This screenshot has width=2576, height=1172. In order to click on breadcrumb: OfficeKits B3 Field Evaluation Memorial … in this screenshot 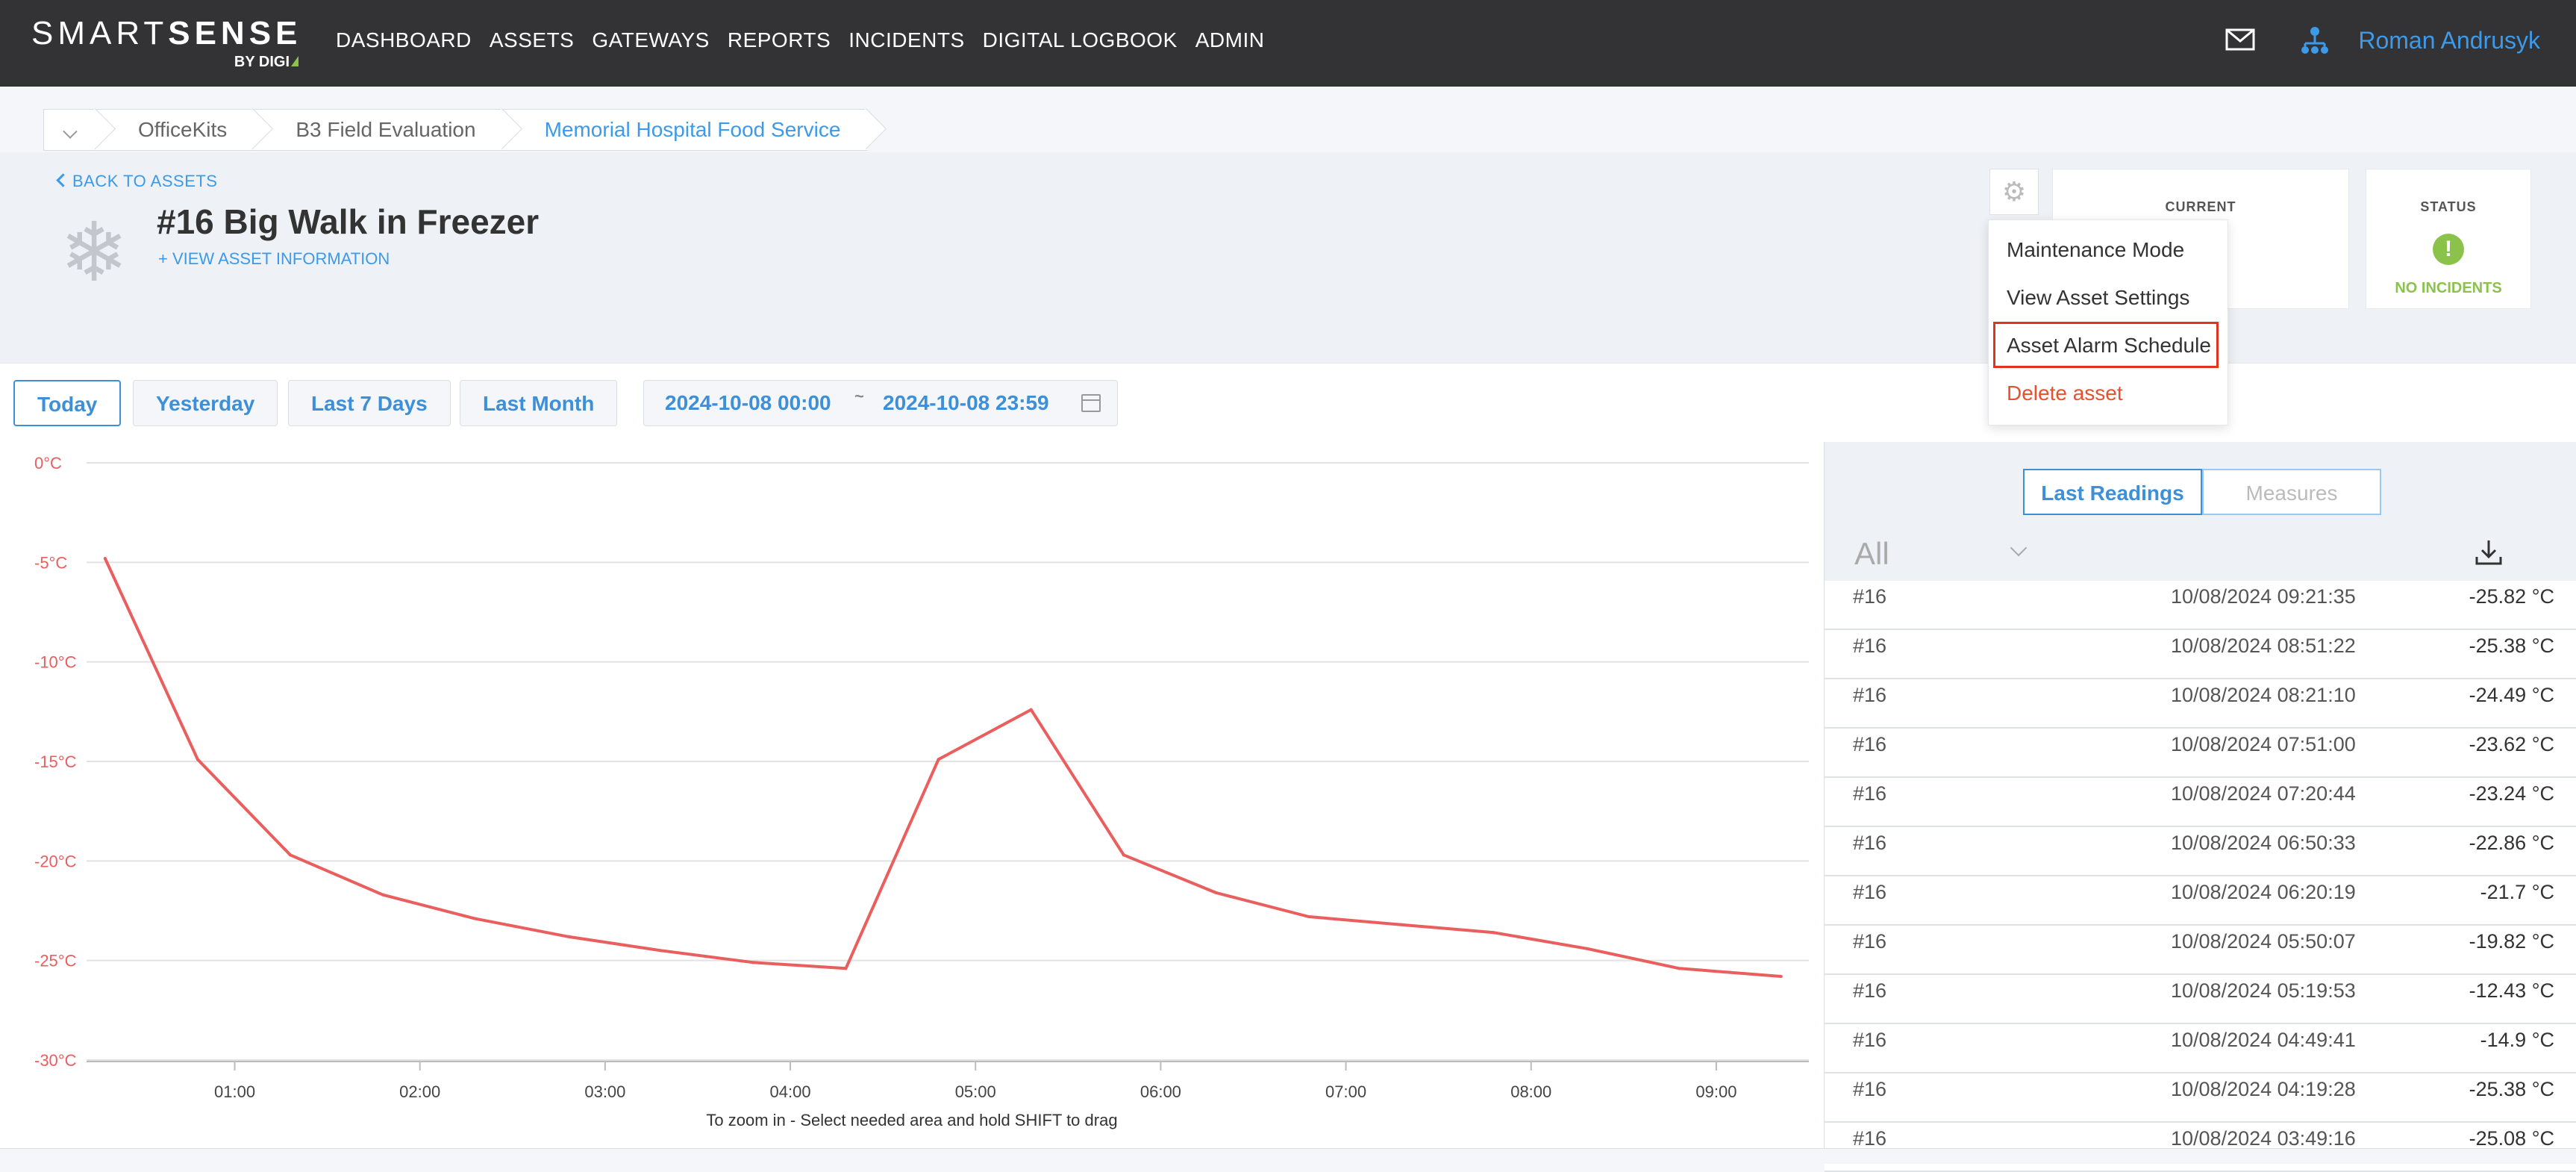, I will do `click(455, 130)`.